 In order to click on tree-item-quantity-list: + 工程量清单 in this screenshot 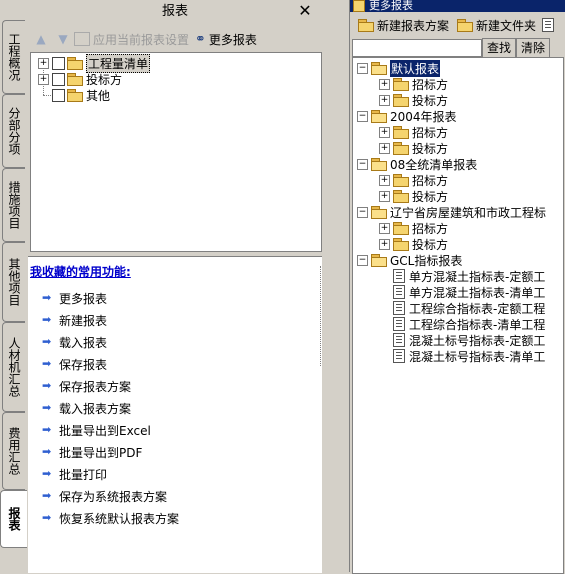, I will do `click(94, 63)`.